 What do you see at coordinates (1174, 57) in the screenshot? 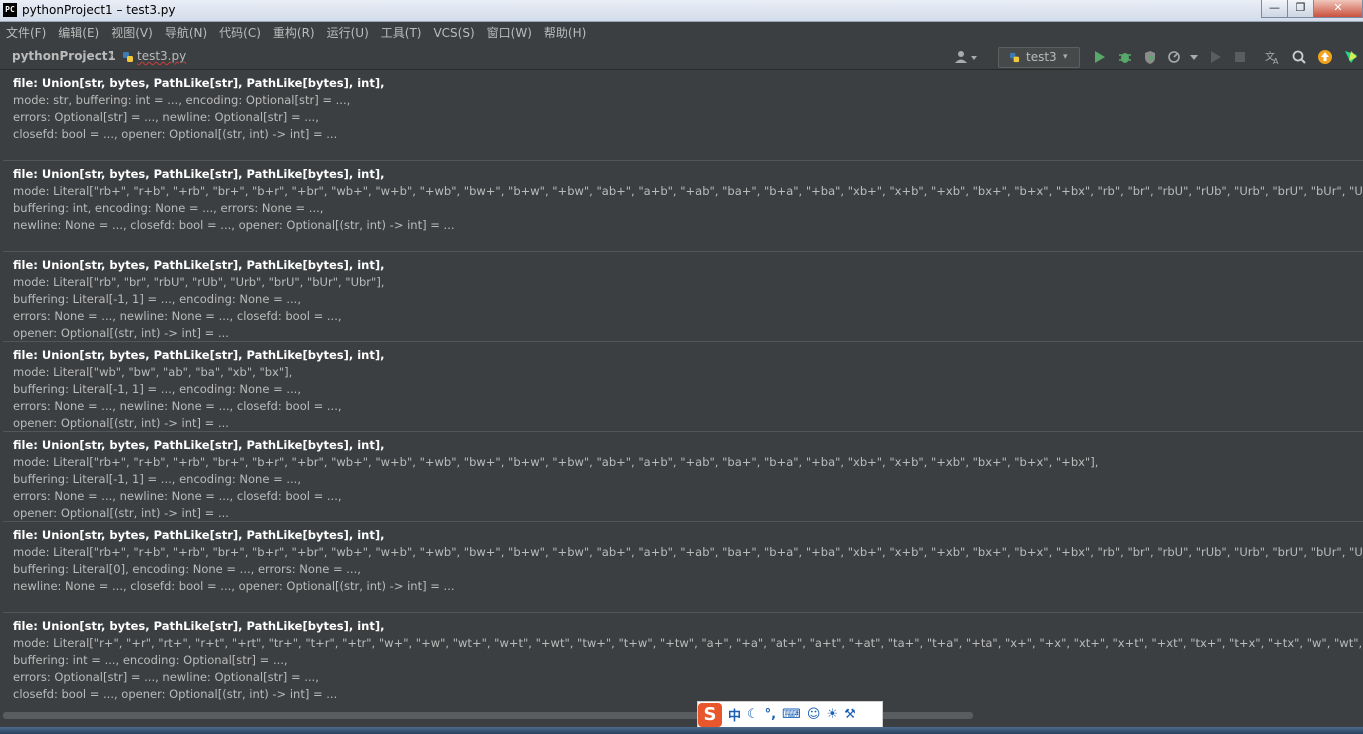
I see `profile-icon` at bounding box center [1174, 57].